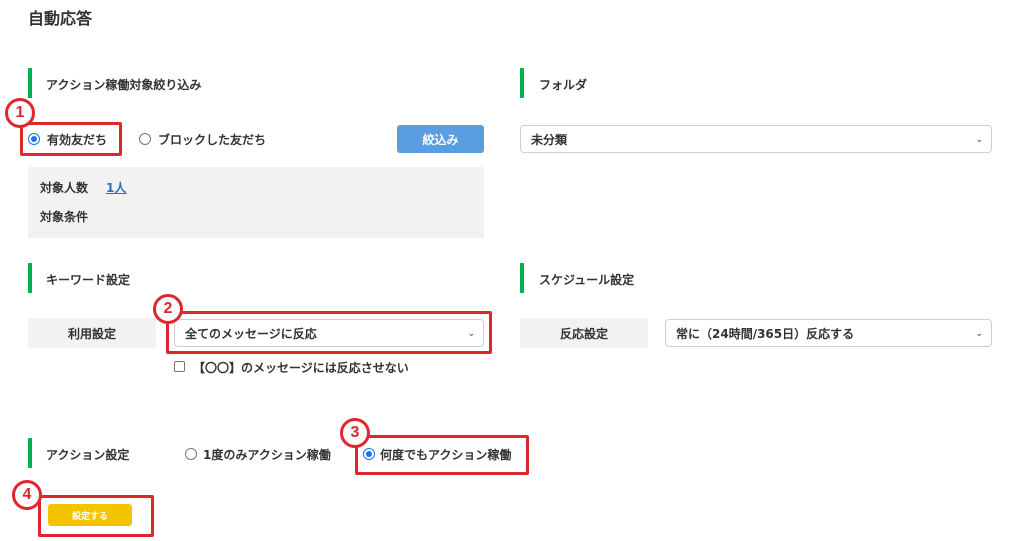  What do you see at coordinates (587, 280) in the screenshot?
I see `schedule-section-title: スケジュール設定` at bounding box center [587, 280].